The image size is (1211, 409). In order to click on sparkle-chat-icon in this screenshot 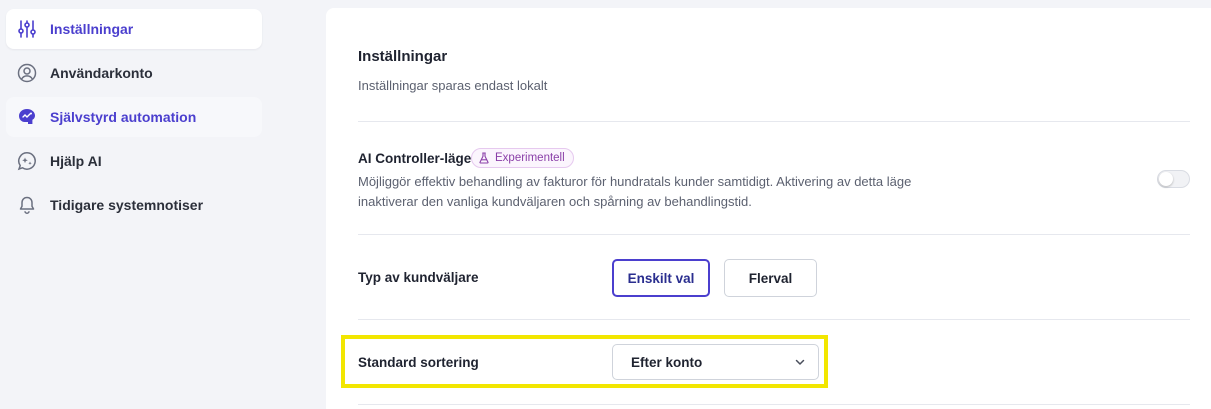, I will do `click(27, 161)`.